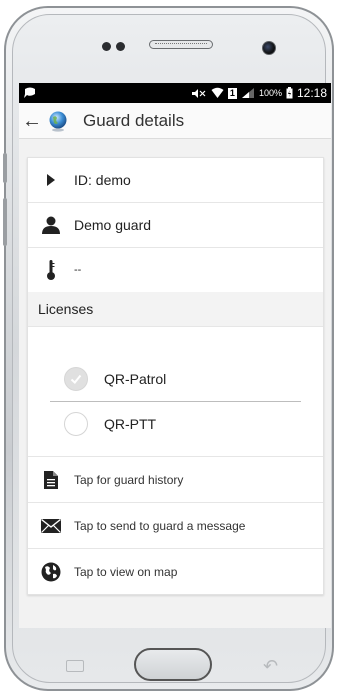 The height and width of the screenshot is (695, 339). I want to click on back-arrow-icon: ←, so click(32, 121).